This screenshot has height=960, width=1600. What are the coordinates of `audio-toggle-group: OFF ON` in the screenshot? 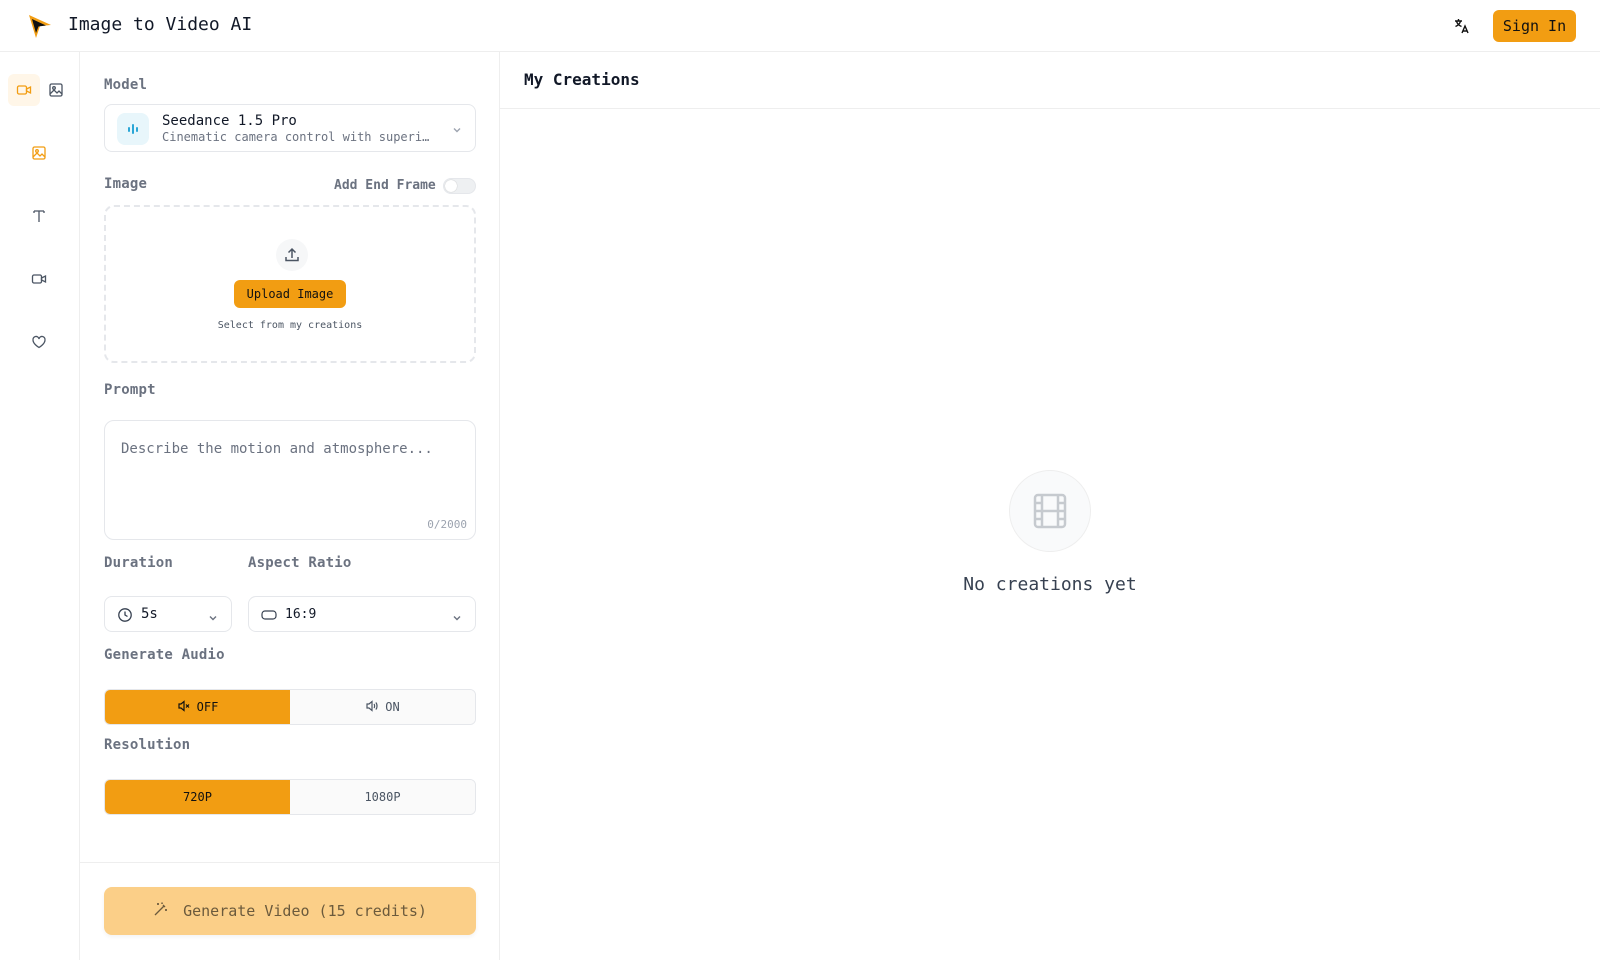 It's located at (290, 707).